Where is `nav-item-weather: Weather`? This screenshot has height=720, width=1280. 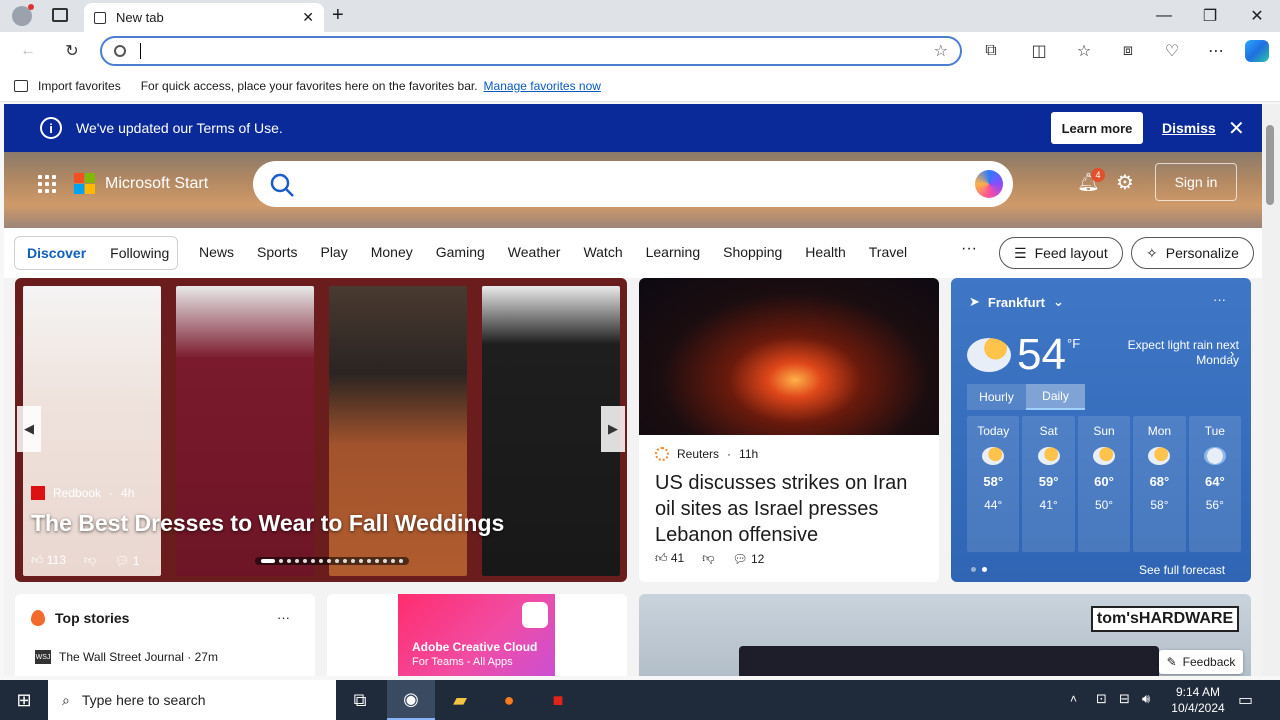
nav-item-weather: Weather is located at coordinates (534, 252).